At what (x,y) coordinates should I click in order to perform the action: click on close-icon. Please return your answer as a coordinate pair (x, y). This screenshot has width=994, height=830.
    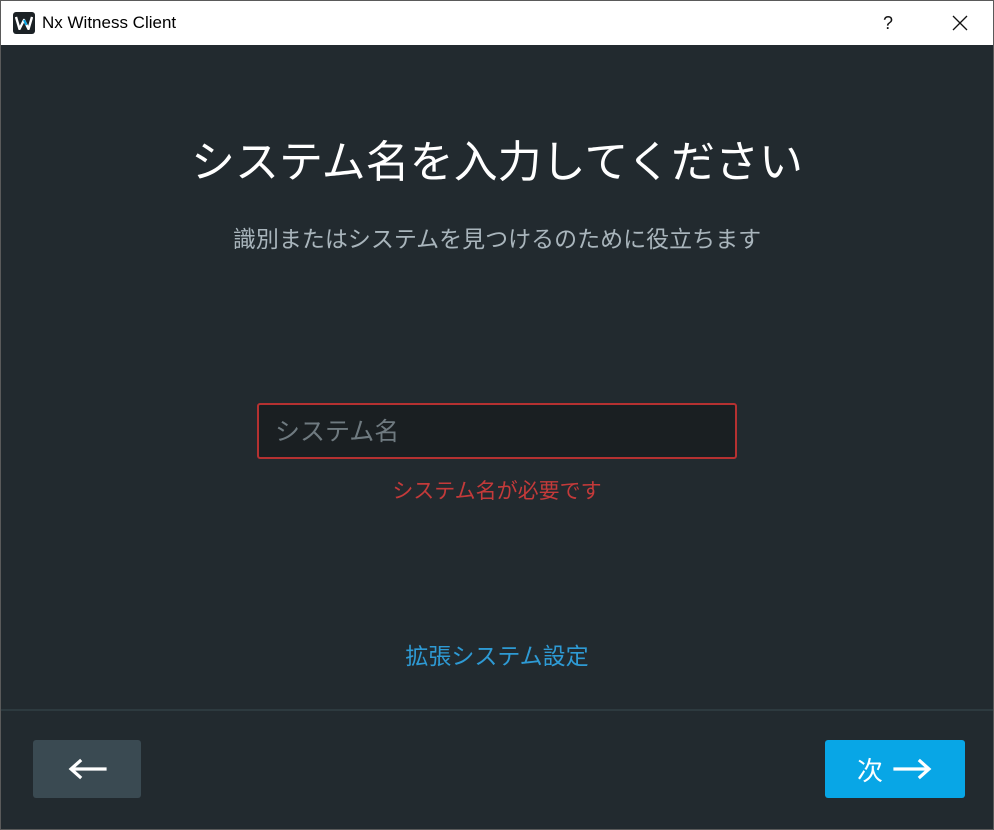
    Looking at the image, I should click on (960, 23).